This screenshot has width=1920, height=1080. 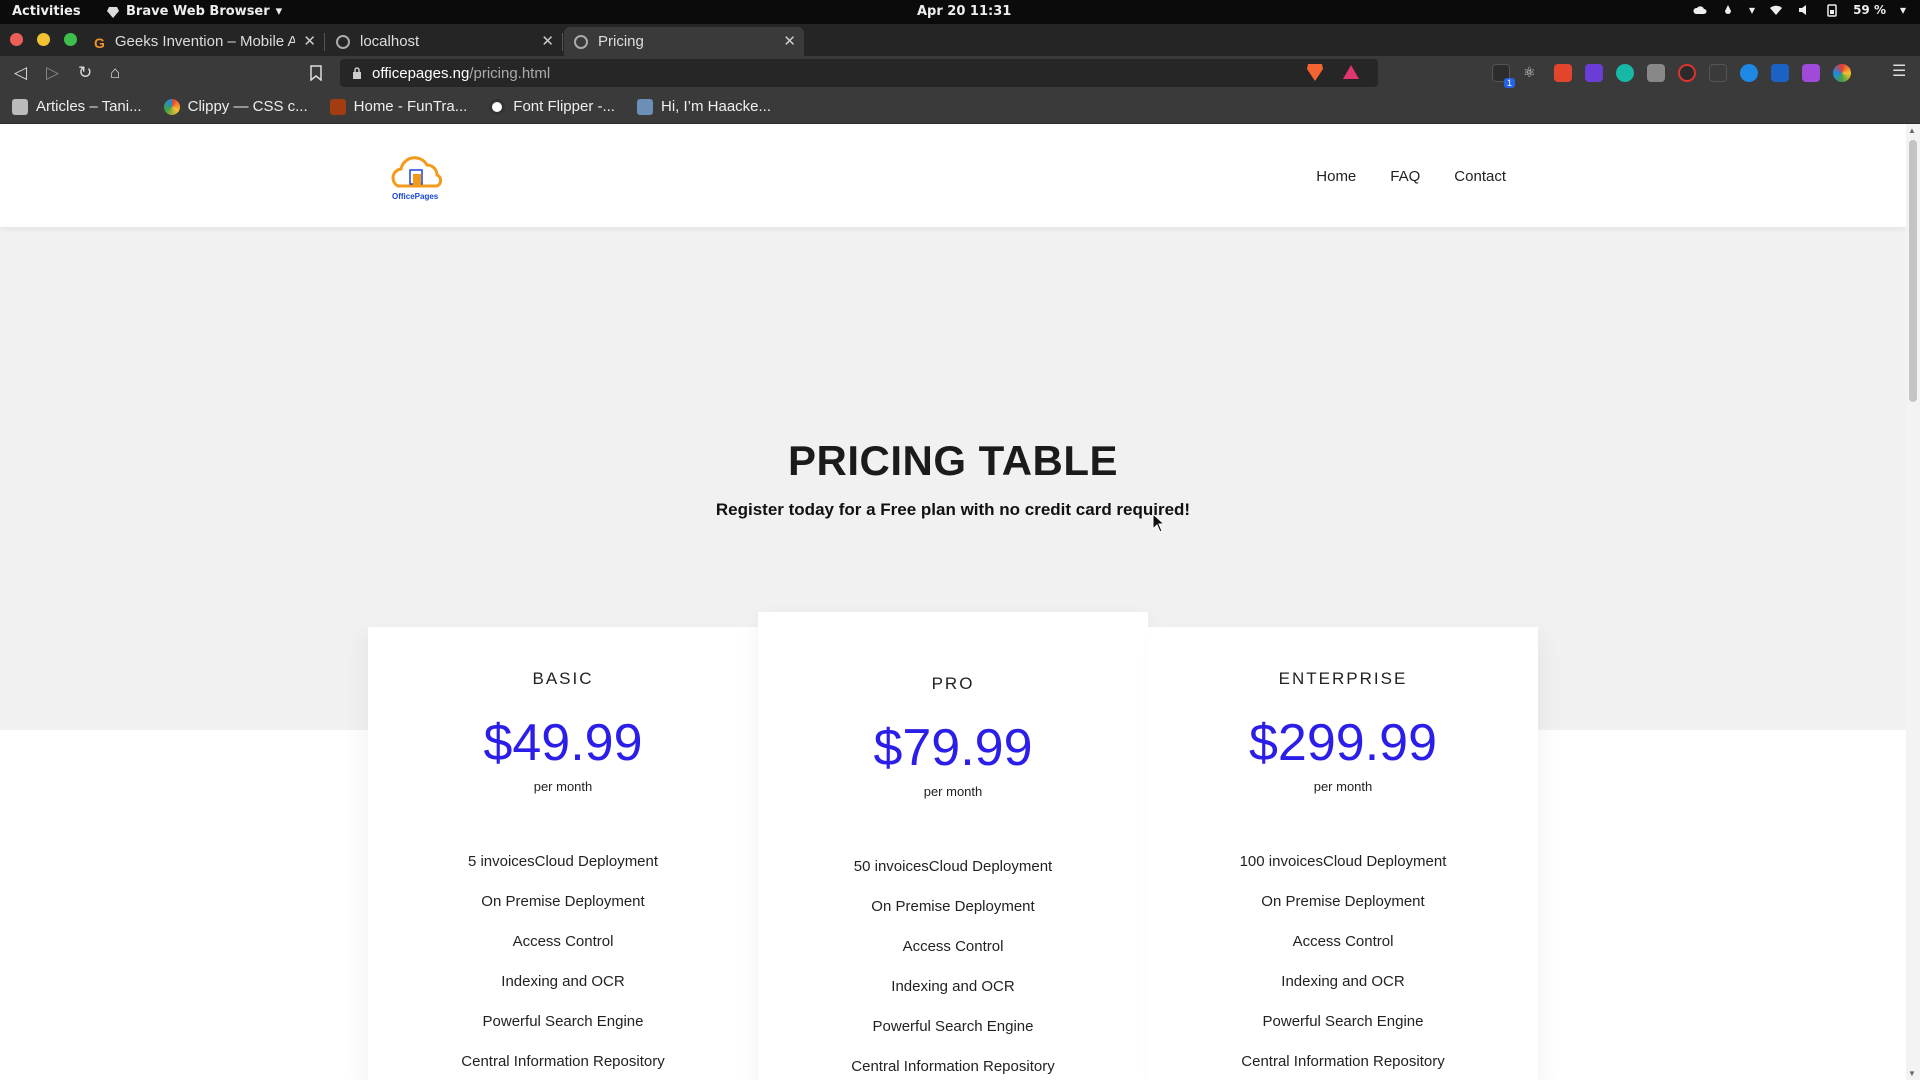 What do you see at coordinates (621, 41) in the screenshot?
I see `tab-title: Pricing` at bounding box center [621, 41].